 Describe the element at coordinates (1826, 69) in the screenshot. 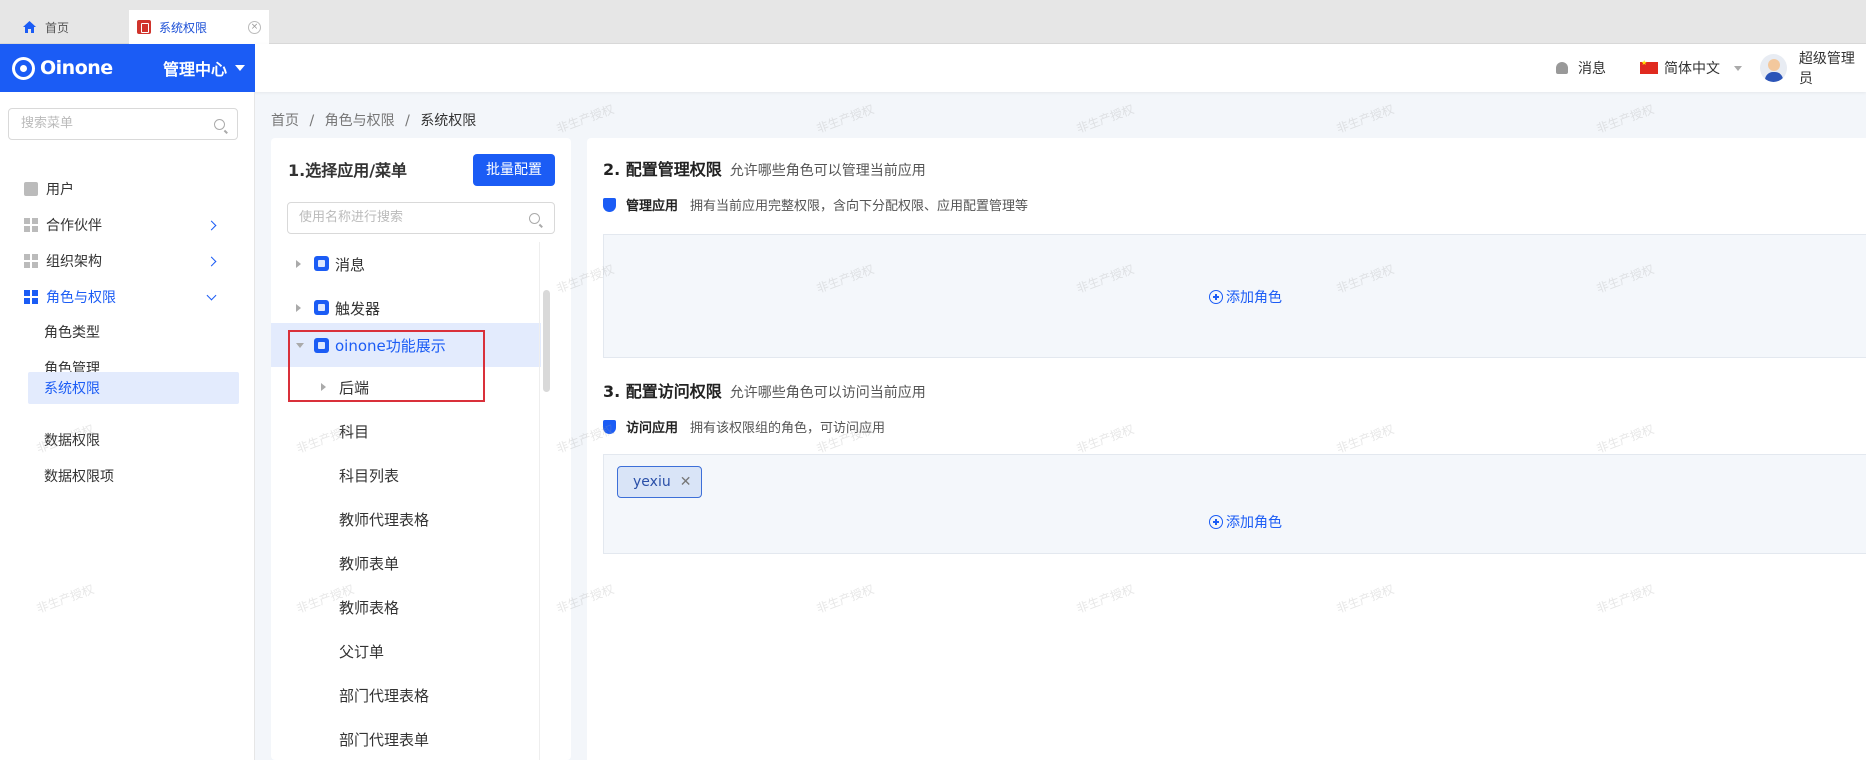

I see `user-name: 超级管理员` at that location.